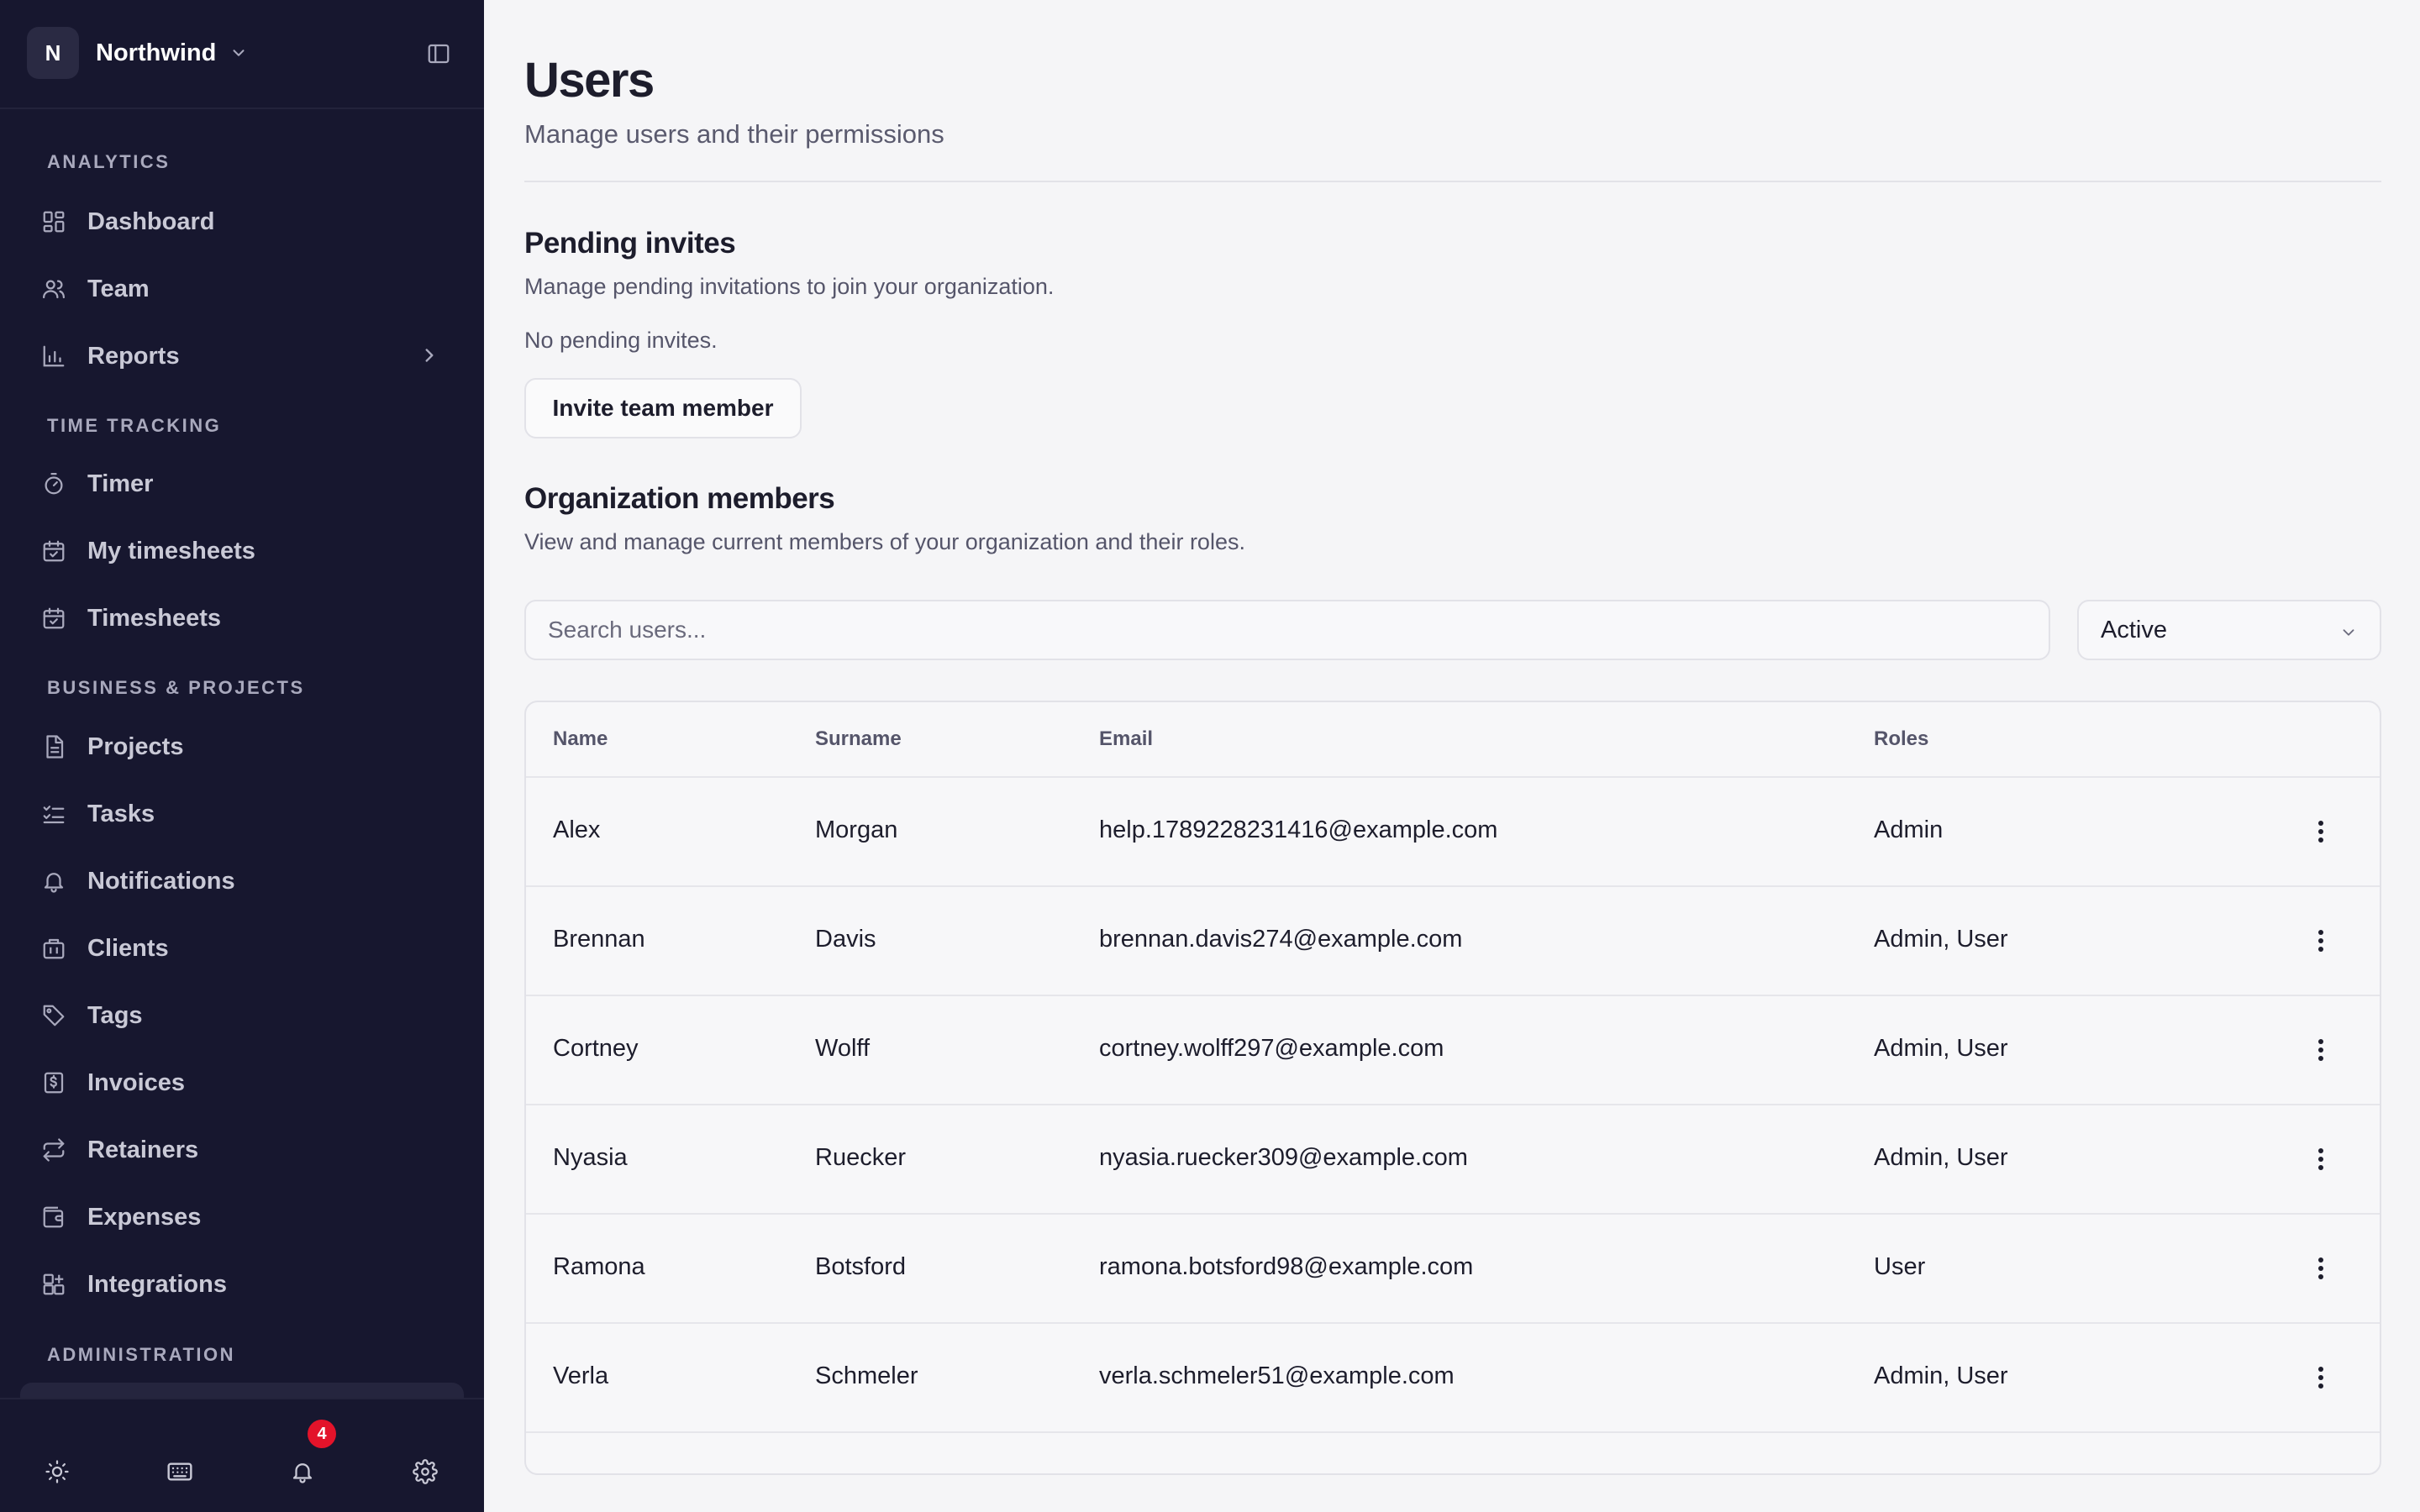 Image resolution: width=2420 pixels, height=1512 pixels. I want to click on sidebar-item-label: Expenses, so click(144, 1217).